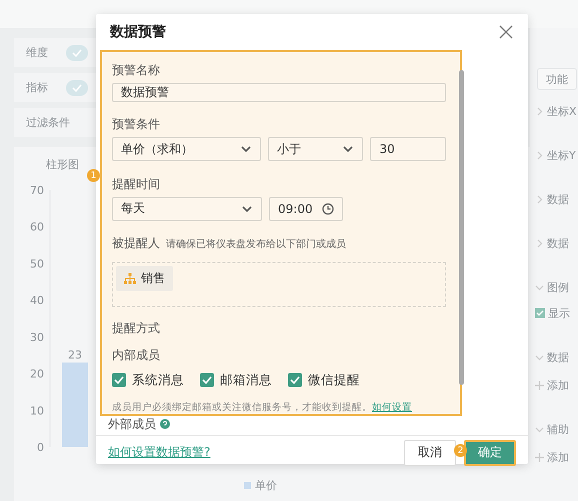  I want to click on group-label: 内部成员, so click(136, 355).